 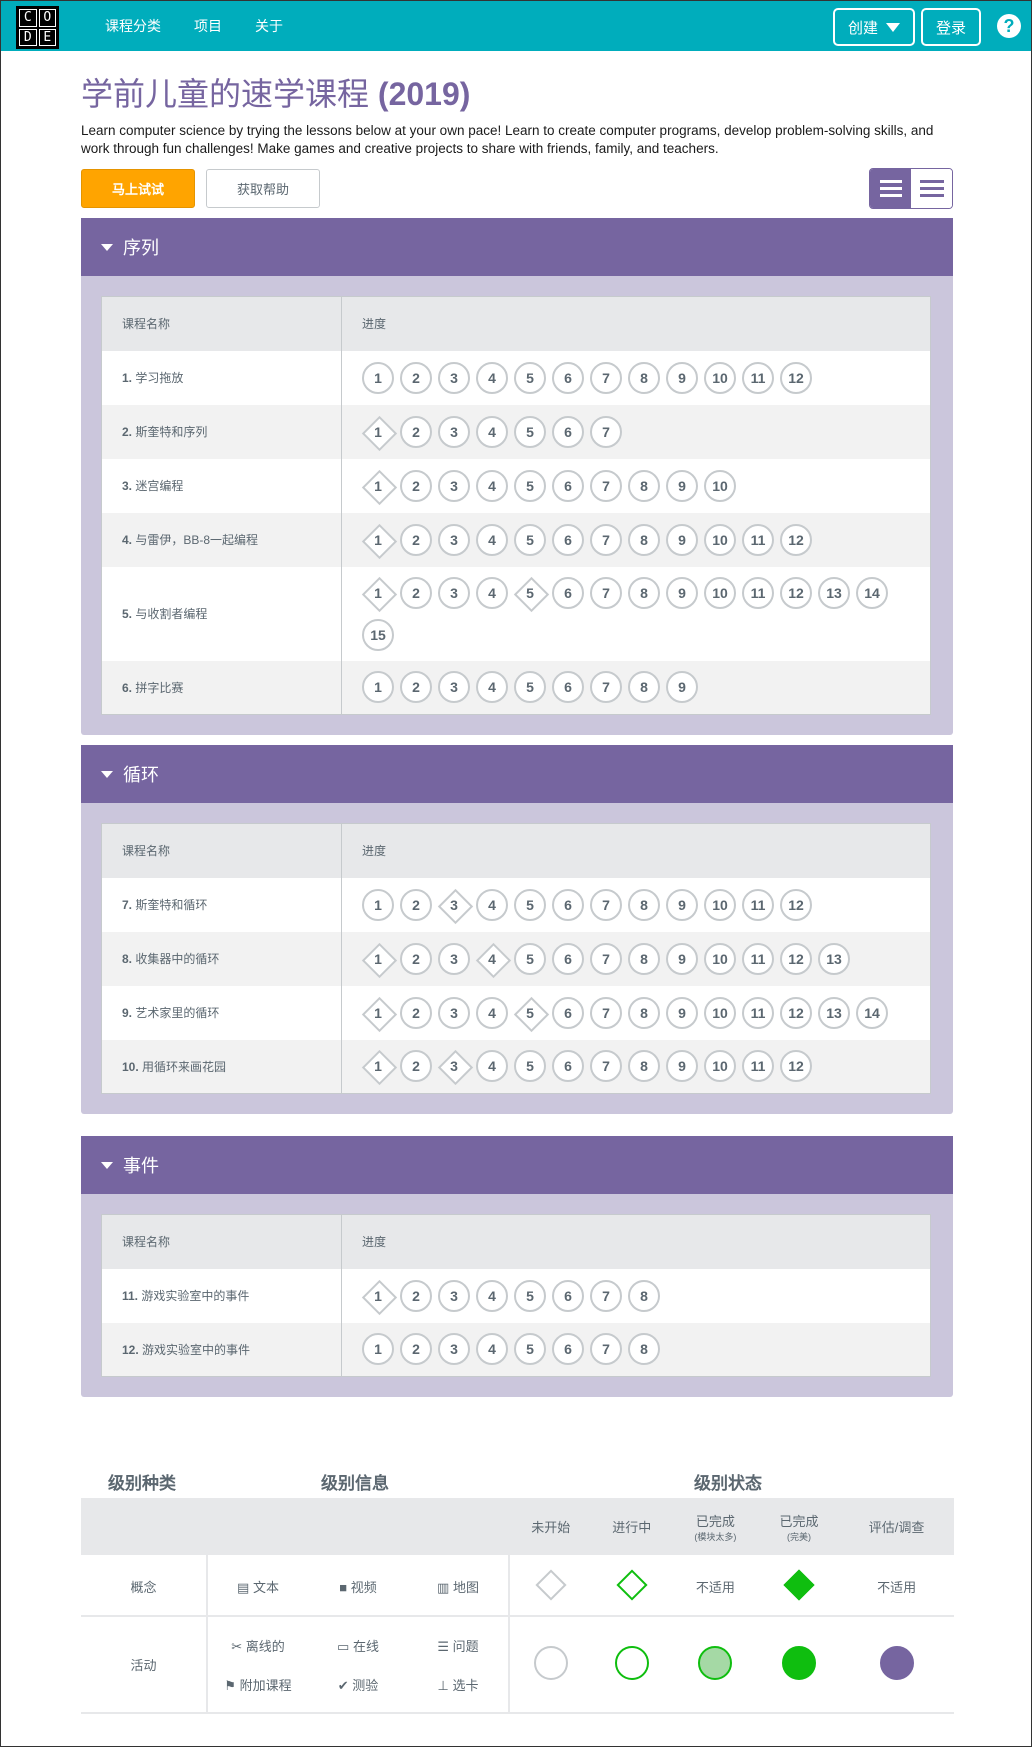 I want to click on level-bubble: 15, so click(x=378, y=634).